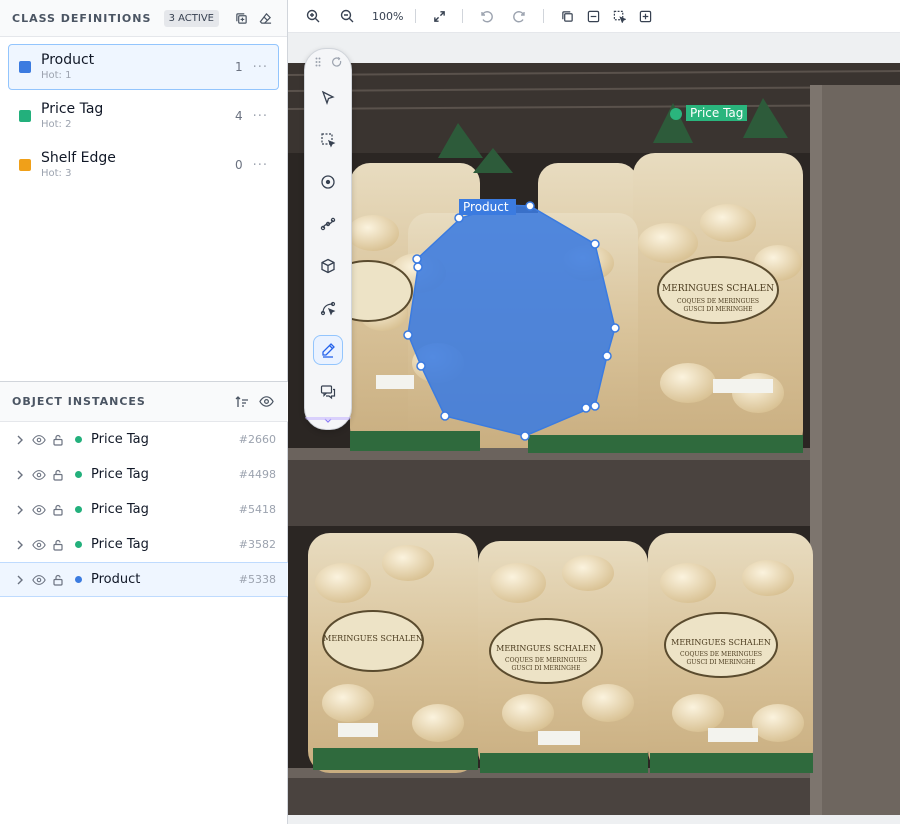 The width and height of the screenshot is (900, 824). I want to click on class-item-product: Product Hot: 1 1 ···, so click(143, 67).